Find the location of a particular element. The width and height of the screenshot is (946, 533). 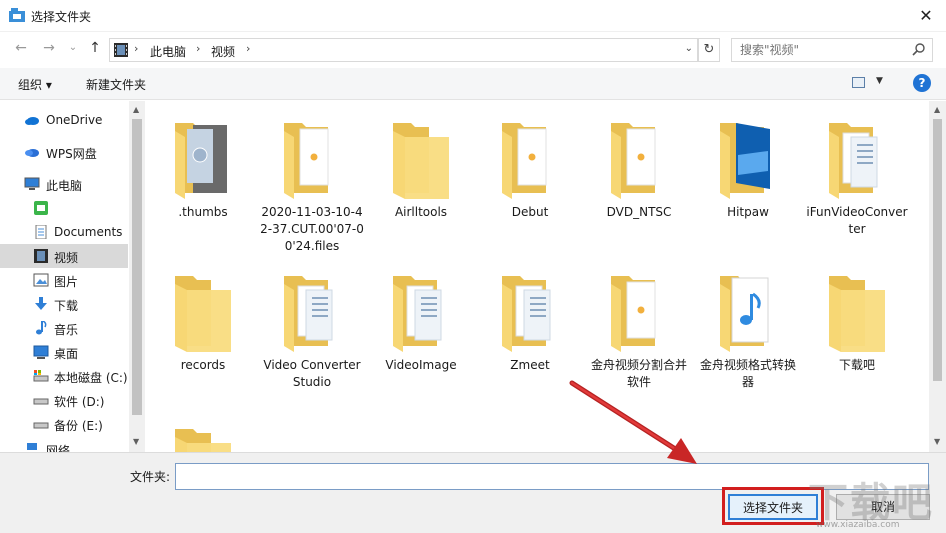

folder-item: VideoImage is located at coordinates (421, 329).